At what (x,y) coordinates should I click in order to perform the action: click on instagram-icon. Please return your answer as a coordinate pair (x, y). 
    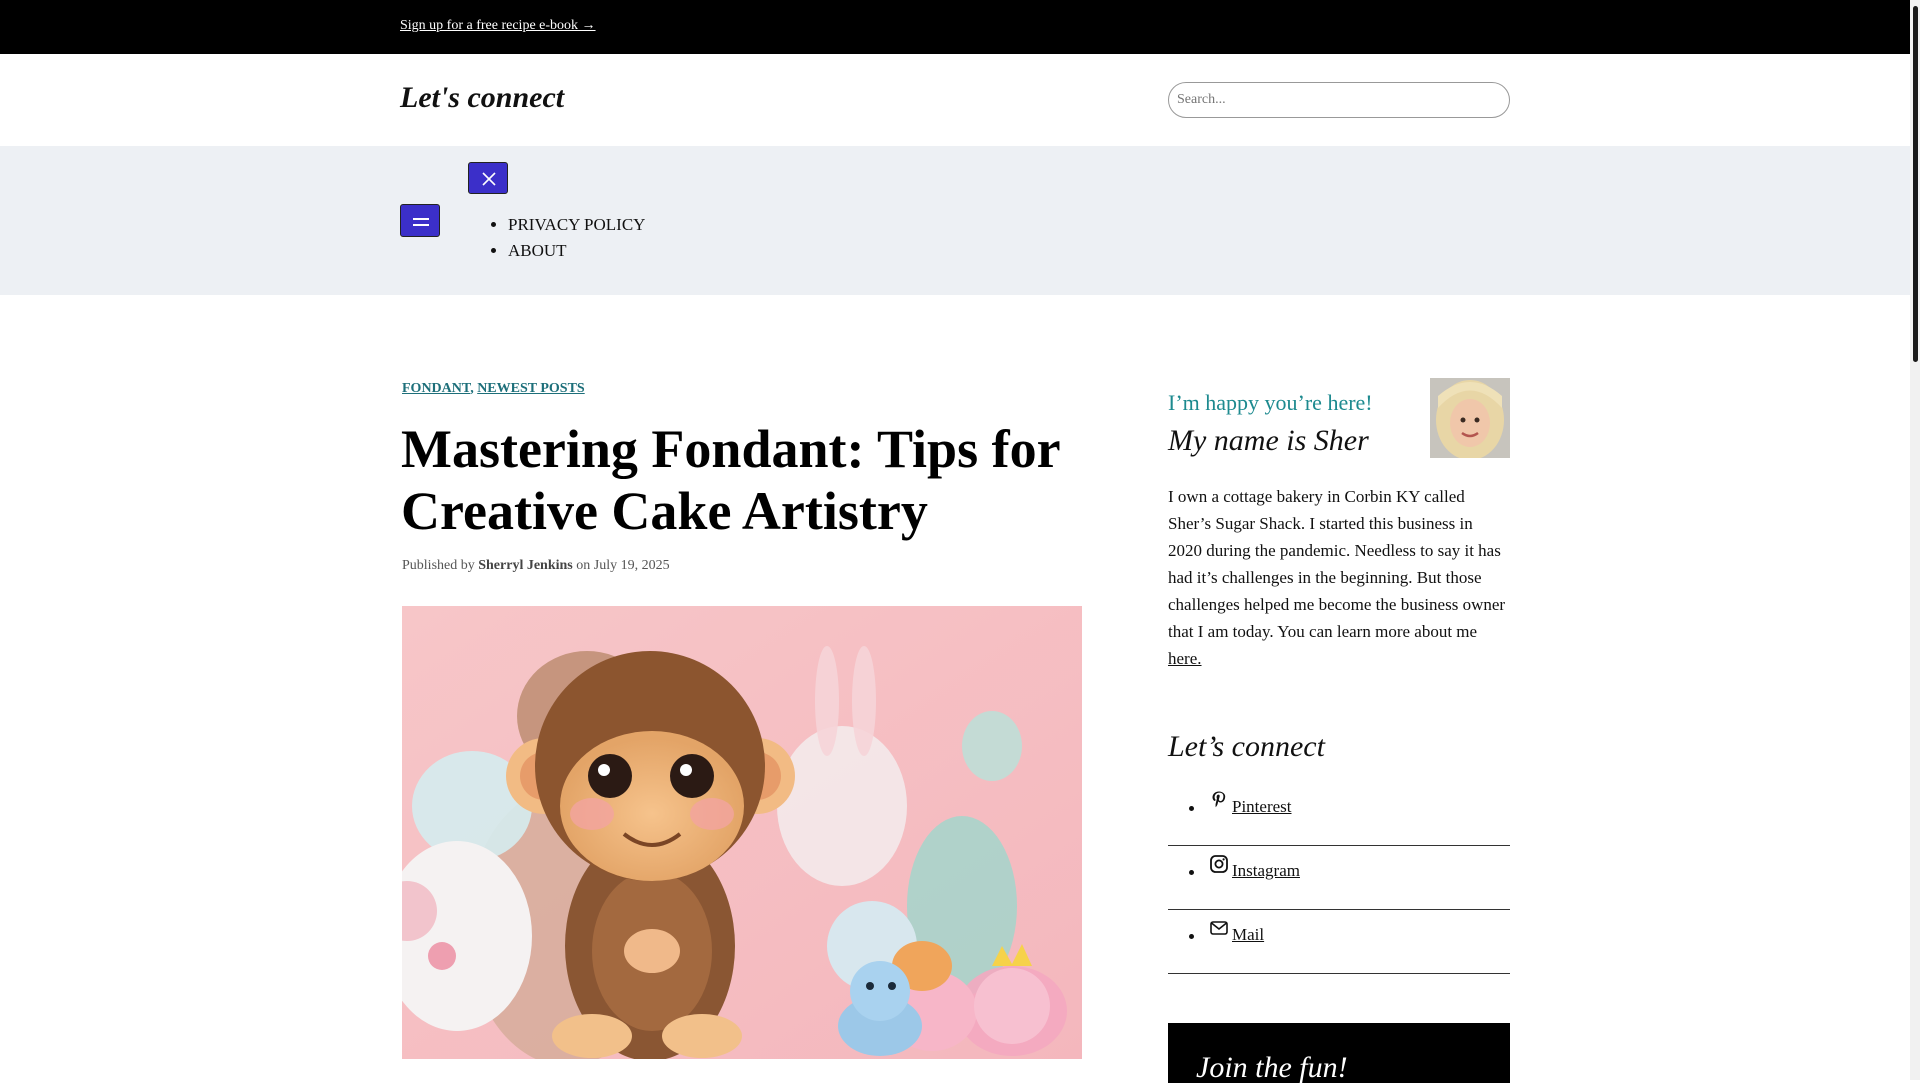
    Looking at the image, I should click on (1219, 864).